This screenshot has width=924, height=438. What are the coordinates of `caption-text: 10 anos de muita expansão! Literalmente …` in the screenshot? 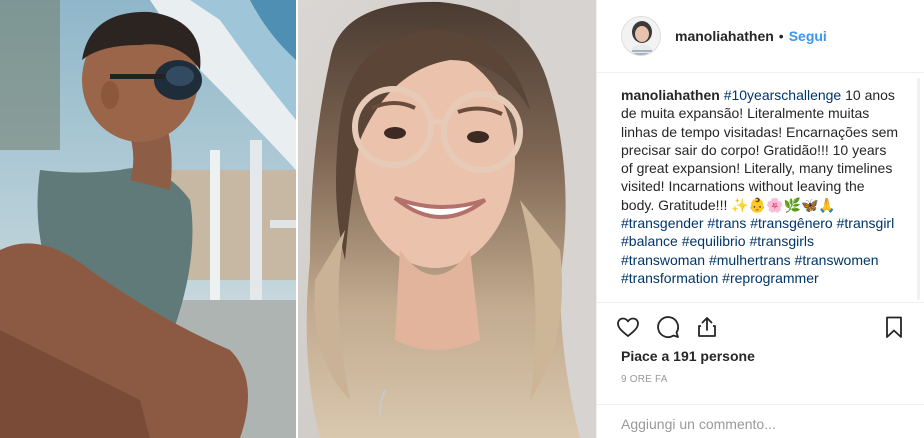 It's located at (760, 150).